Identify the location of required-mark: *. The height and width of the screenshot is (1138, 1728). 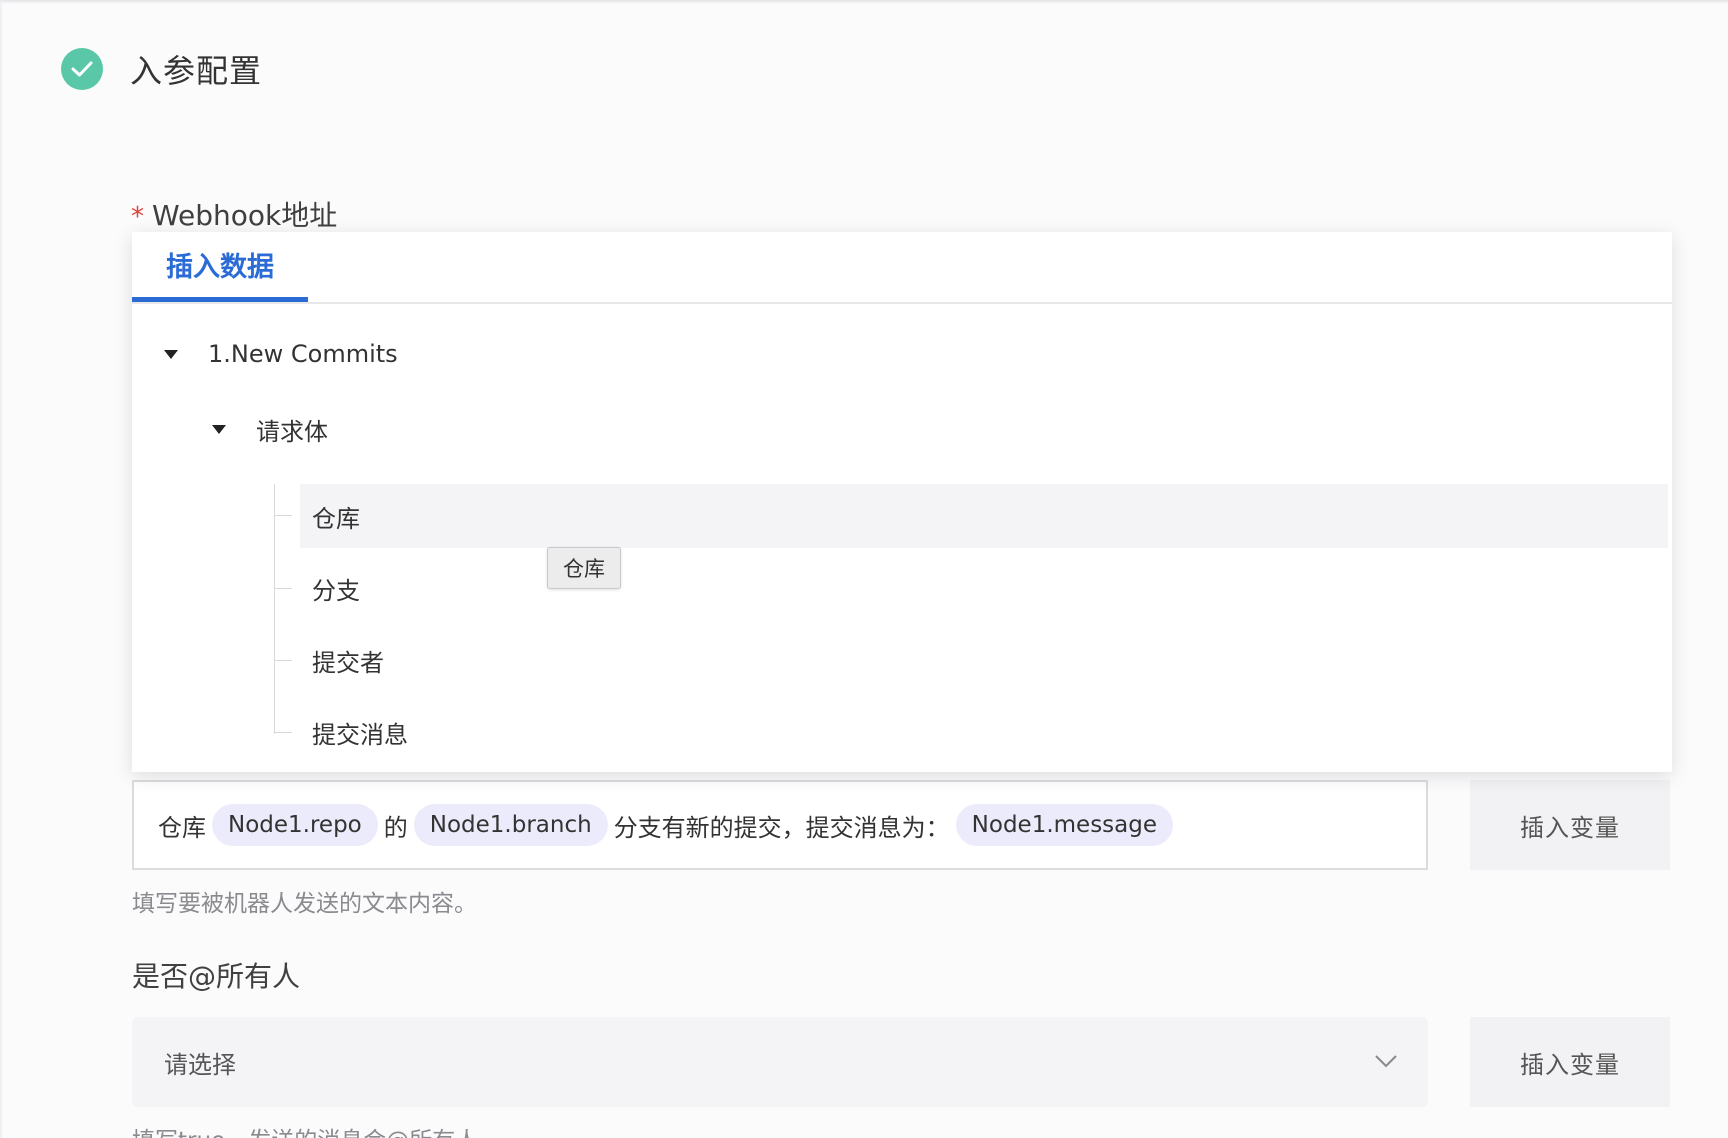
(137, 217).